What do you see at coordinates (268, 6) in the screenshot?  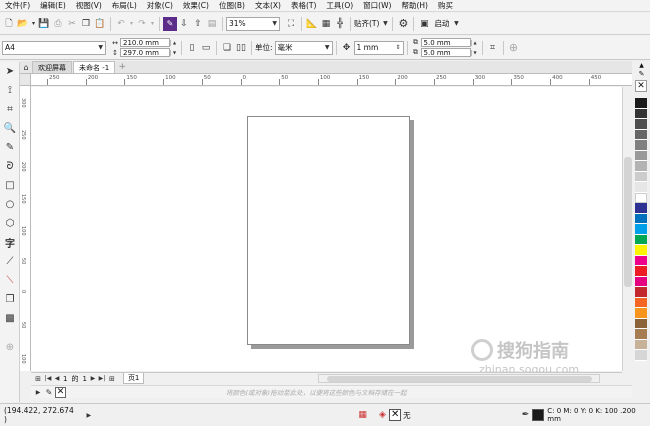 I see `menu-item: 文本(X)` at bounding box center [268, 6].